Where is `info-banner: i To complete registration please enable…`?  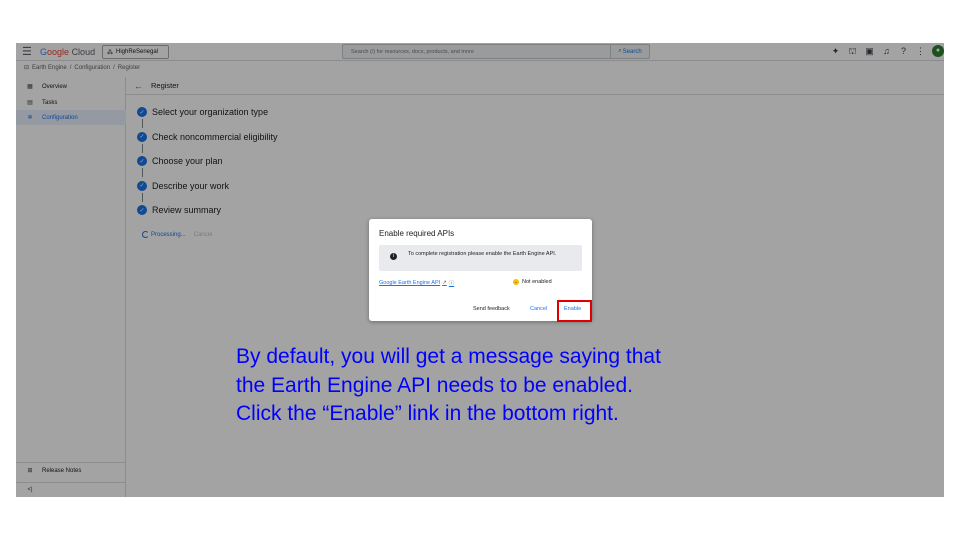 info-banner: i To complete registration please enable… is located at coordinates (480, 258).